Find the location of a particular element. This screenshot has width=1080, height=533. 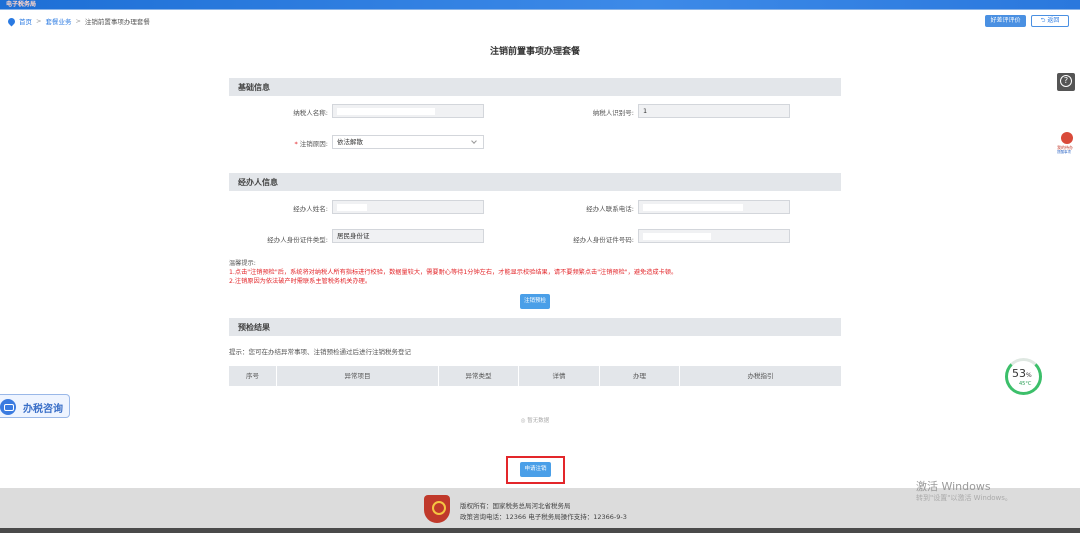

agent-phone-field is located at coordinates (714, 207).